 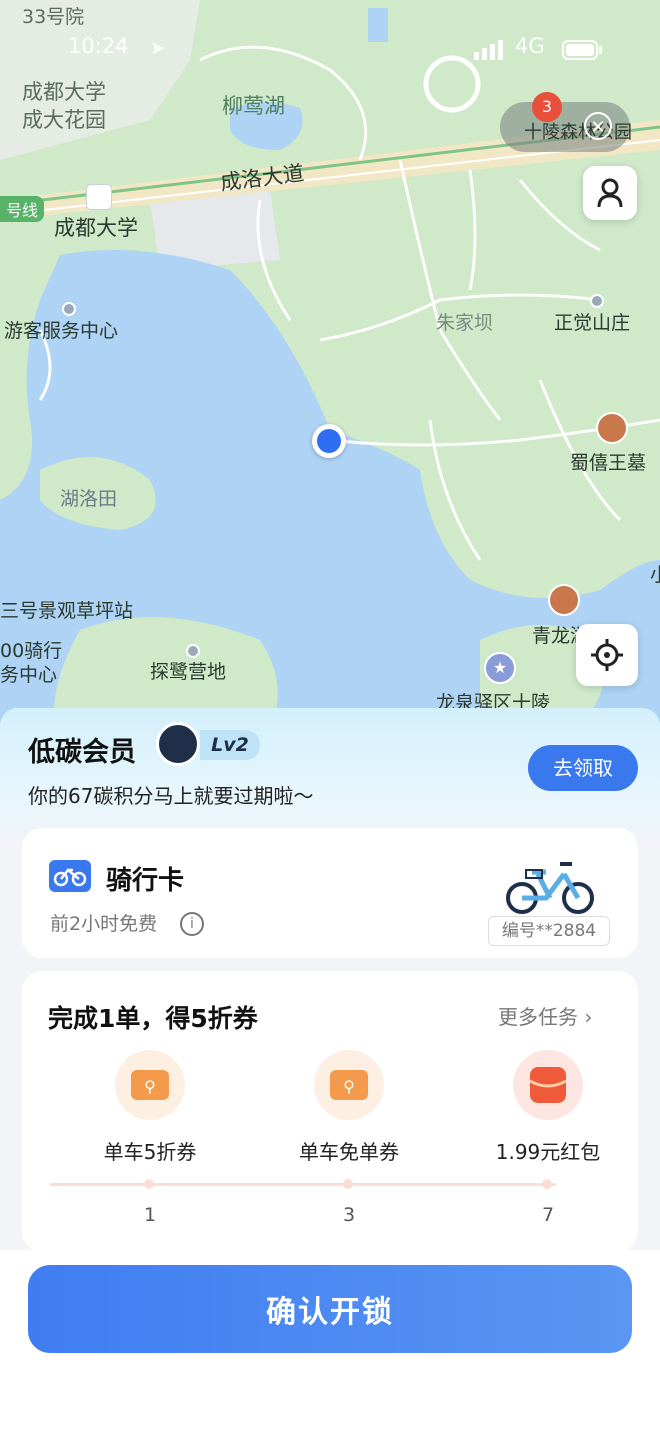 I want to click on red-packet-icon, so click(x=548, y=1085).